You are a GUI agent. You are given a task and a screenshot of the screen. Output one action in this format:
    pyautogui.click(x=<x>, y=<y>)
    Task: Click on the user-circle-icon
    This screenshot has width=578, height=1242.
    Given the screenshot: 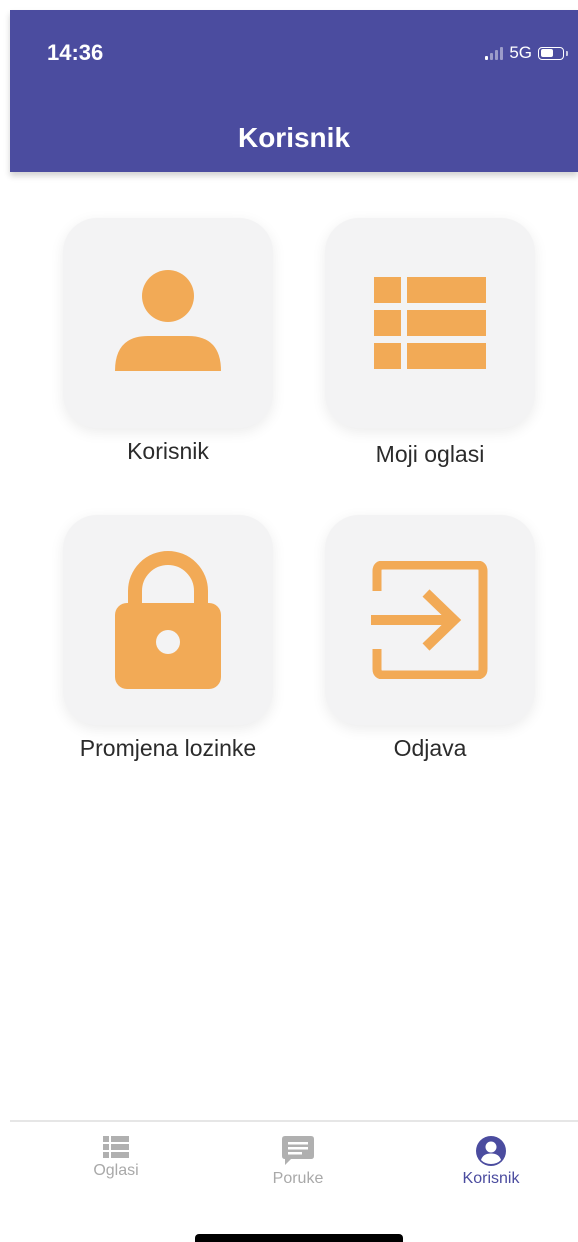 What is the action you would take?
    pyautogui.click(x=491, y=1151)
    